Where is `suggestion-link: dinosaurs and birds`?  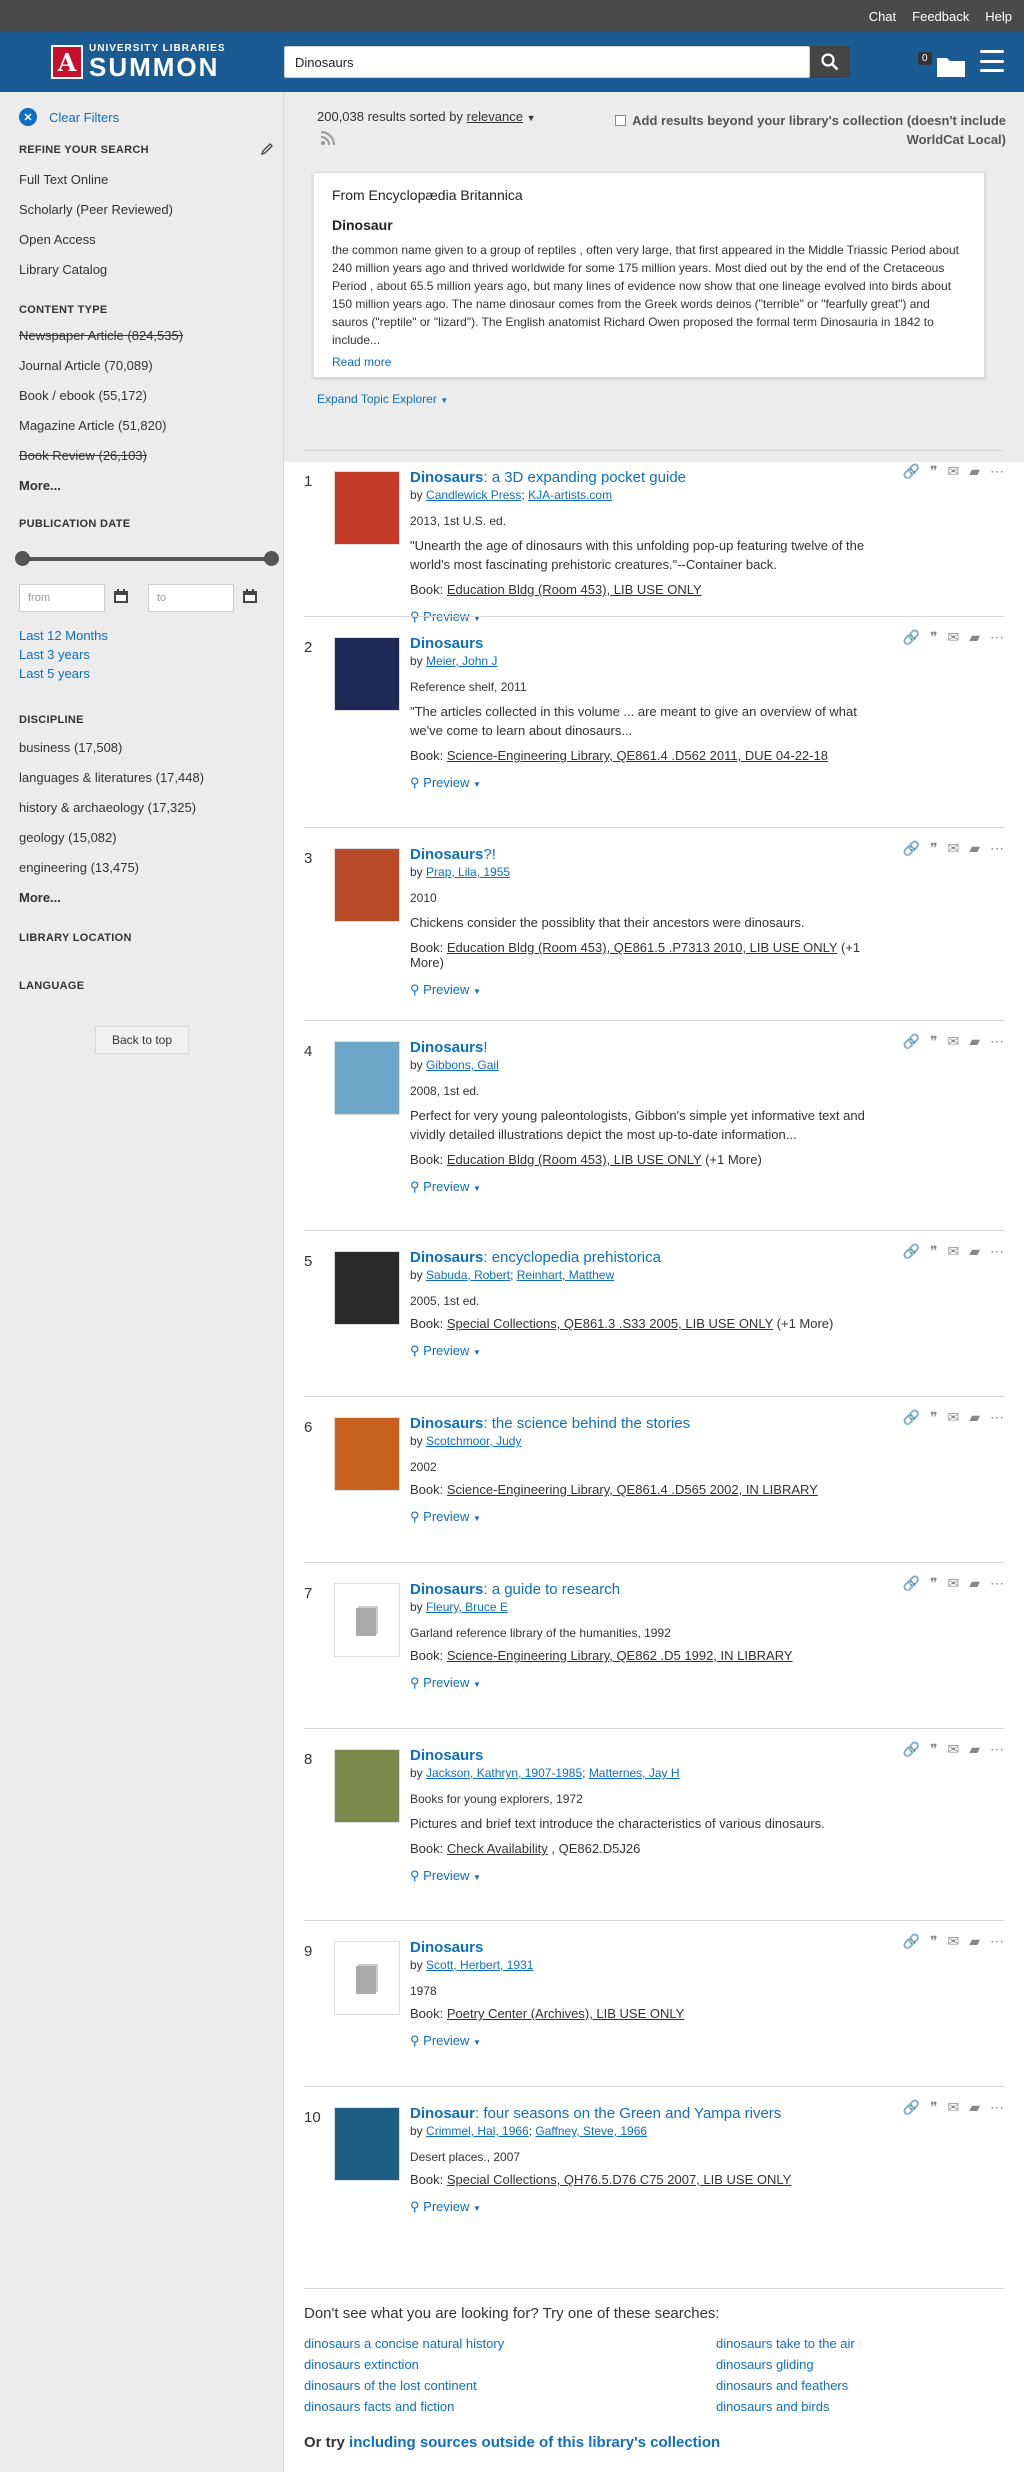
suggestion-link: dinosaurs and birds is located at coordinates (861, 2406).